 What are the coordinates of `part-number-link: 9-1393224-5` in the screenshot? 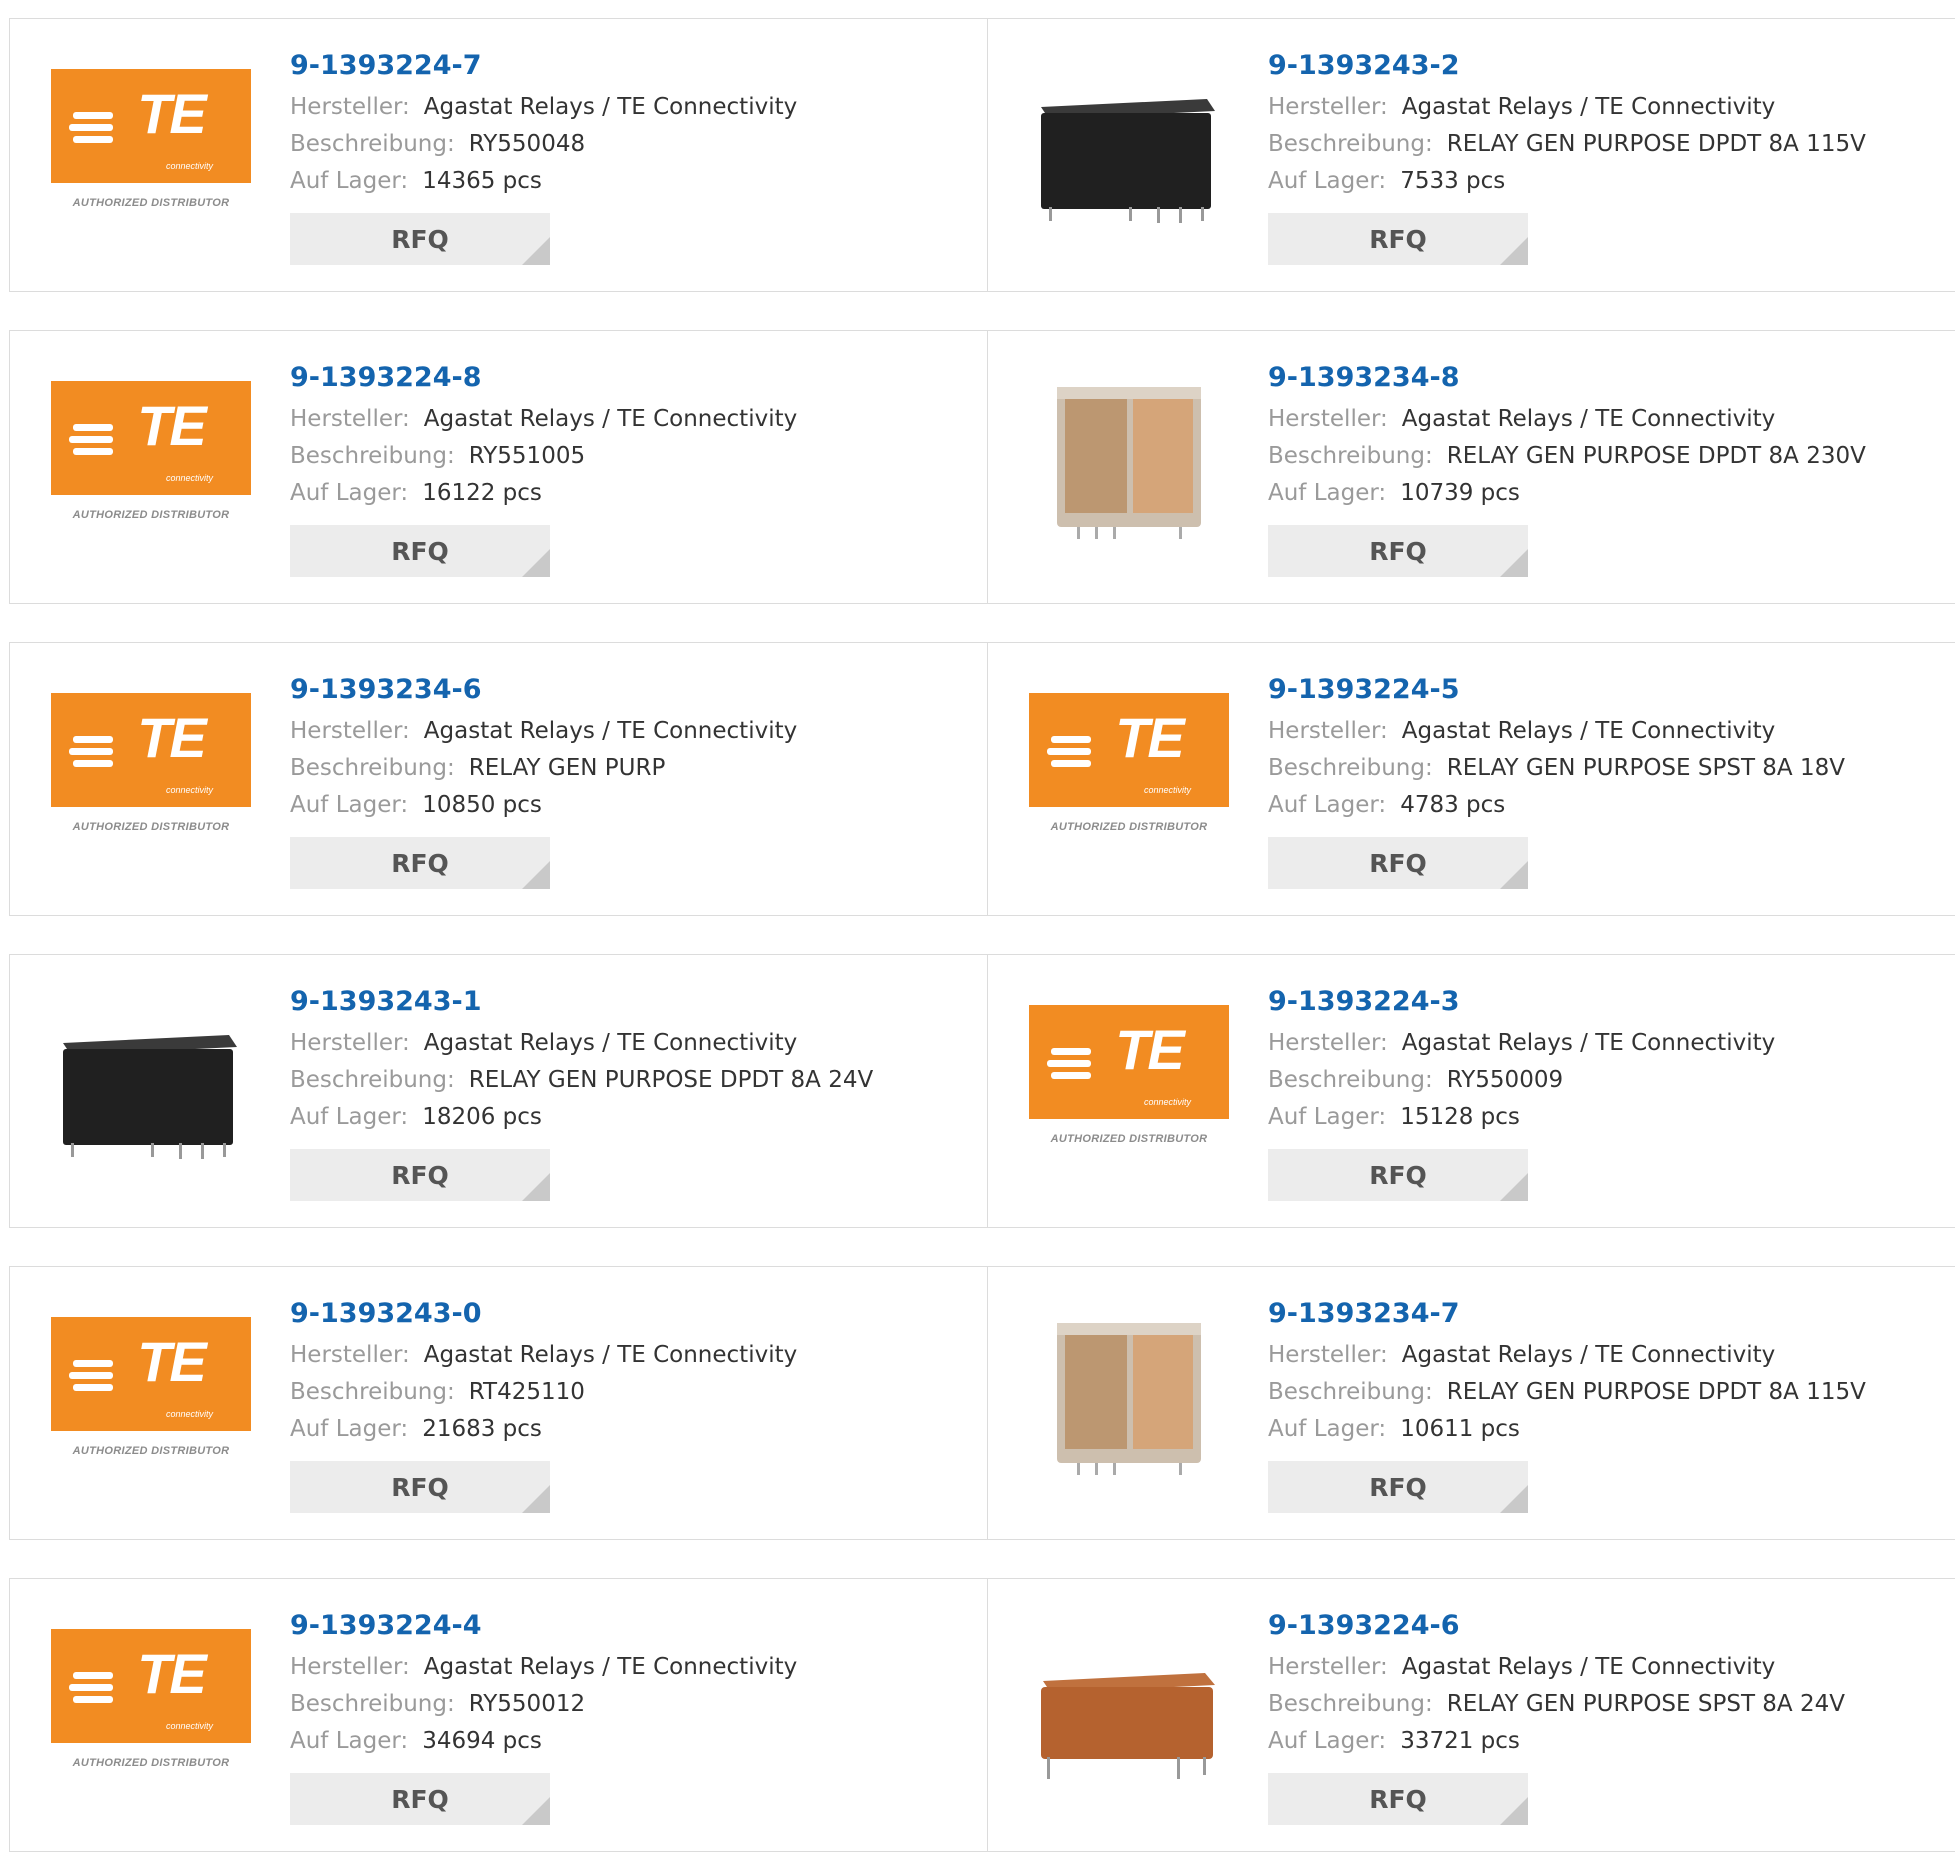 It's located at (1556, 690).